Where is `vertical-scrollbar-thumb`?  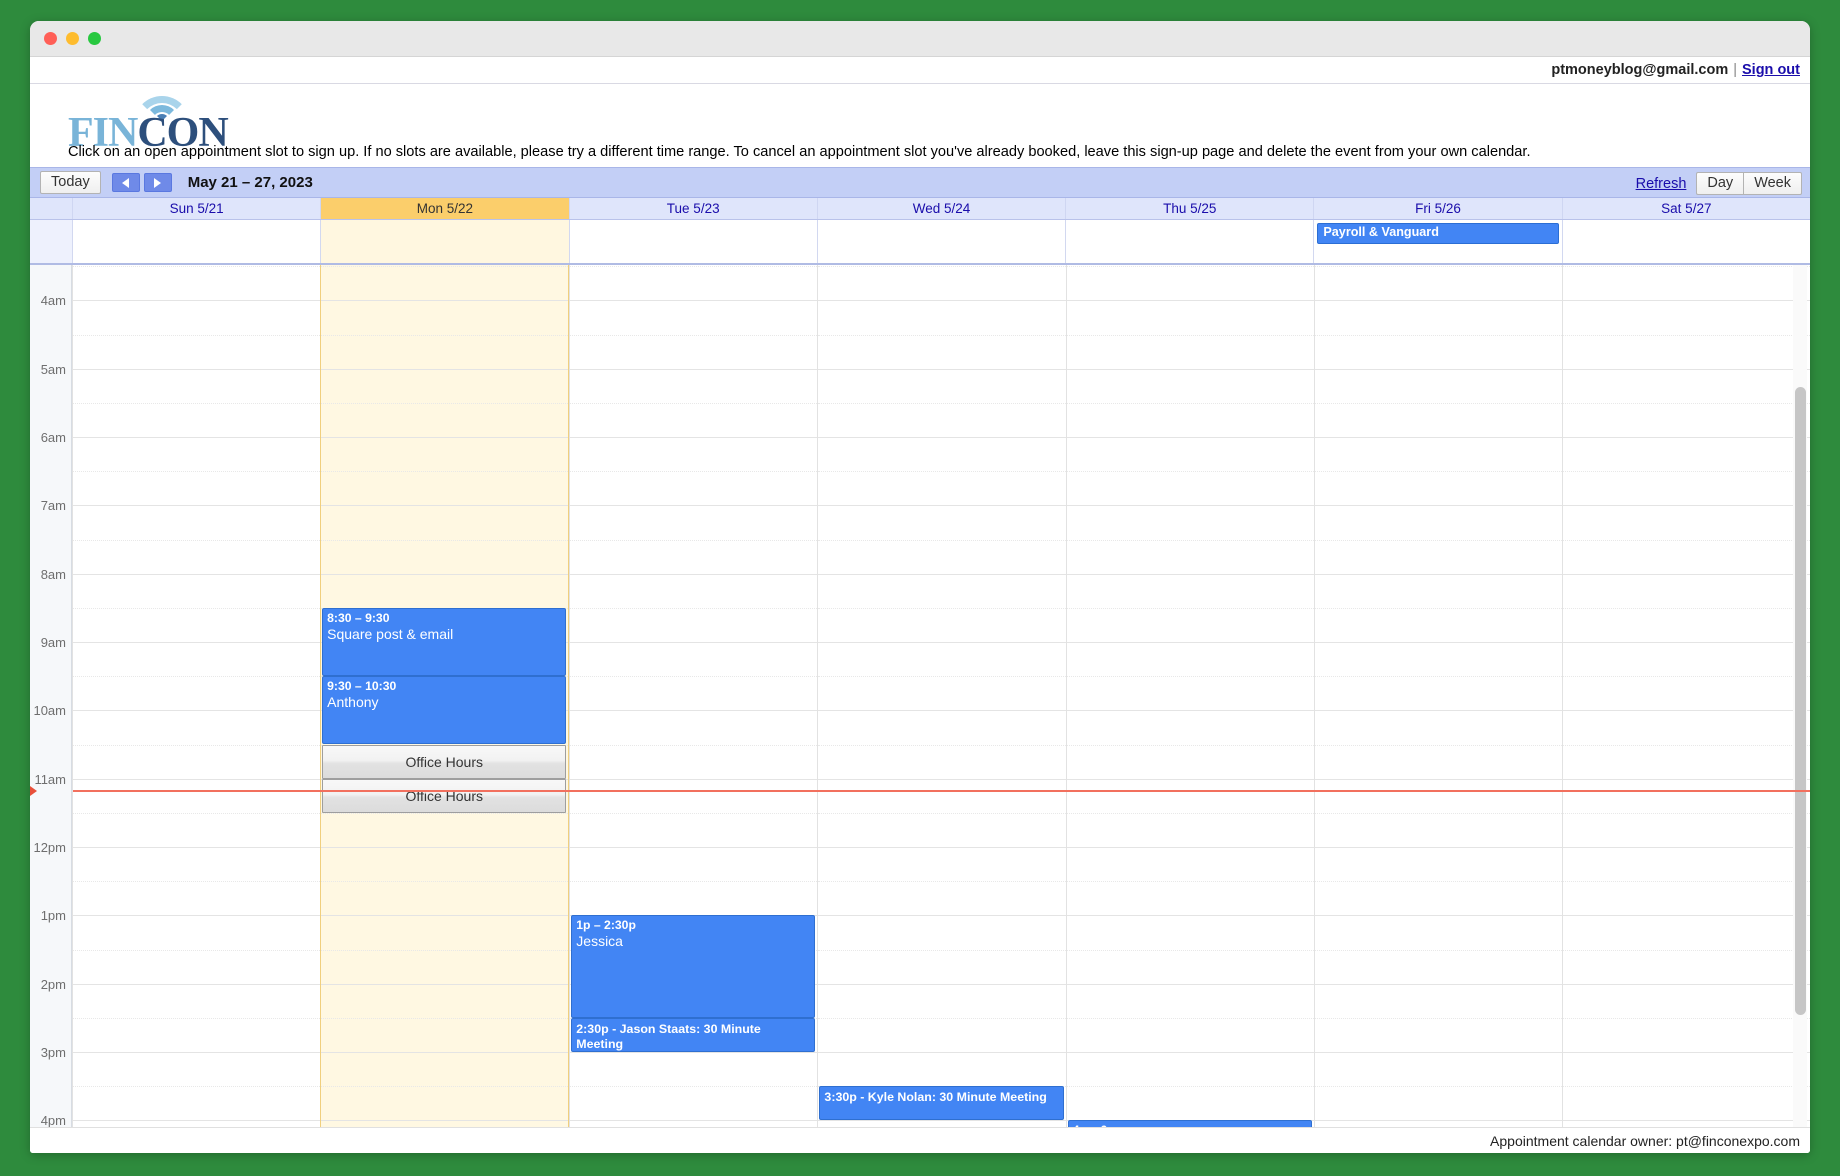 vertical-scrollbar-thumb is located at coordinates (1800, 701).